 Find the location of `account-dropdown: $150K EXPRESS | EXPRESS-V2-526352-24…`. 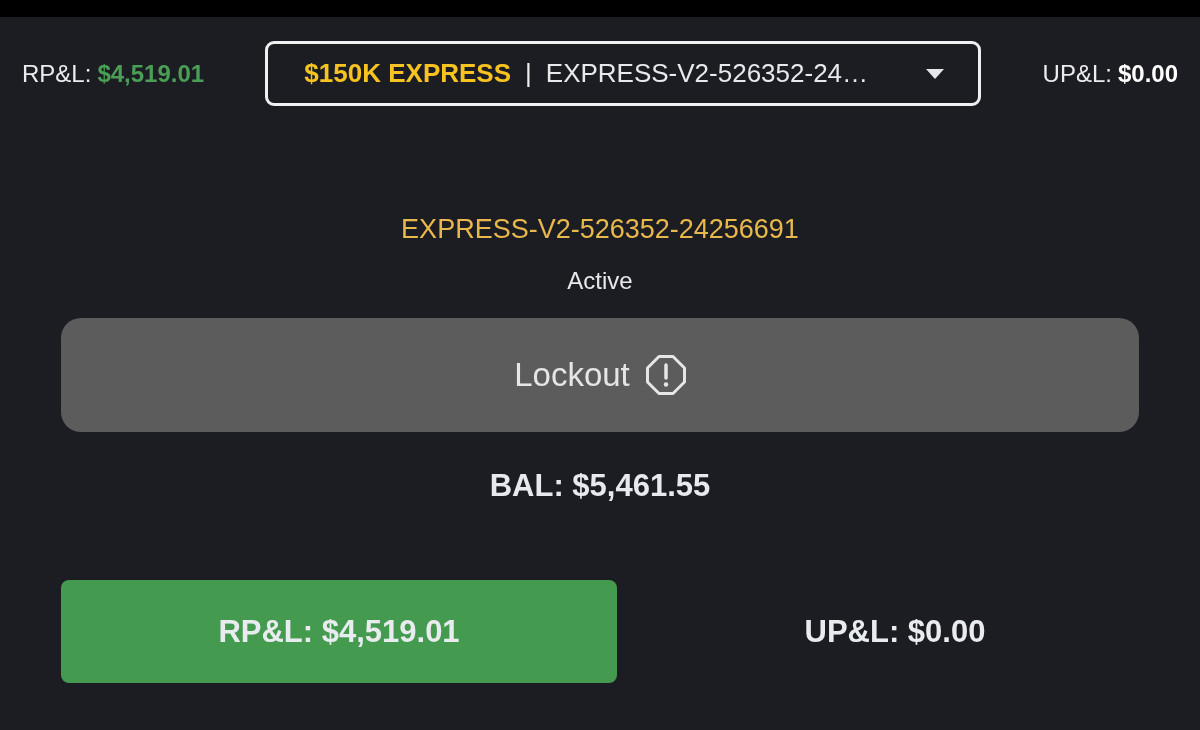

account-dropdown: $150K EXPRESS | EXPRESS-V2-526352-24… is located at coordinates (623, 73).